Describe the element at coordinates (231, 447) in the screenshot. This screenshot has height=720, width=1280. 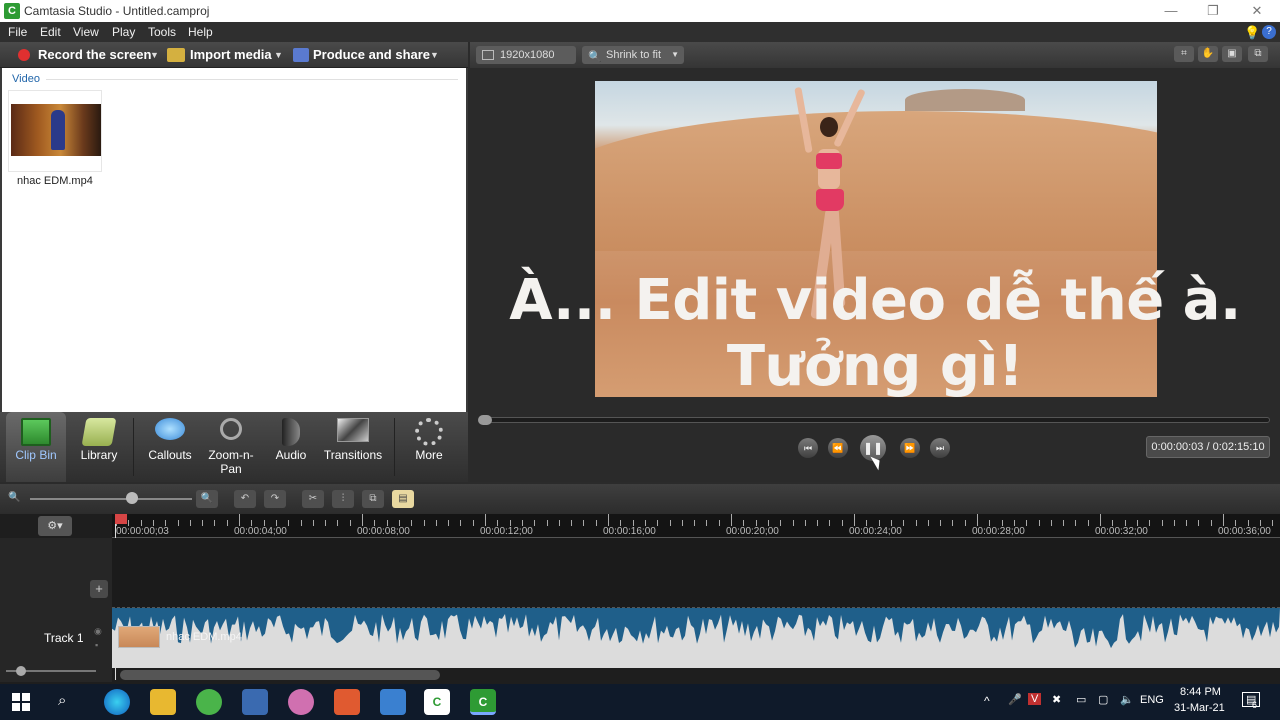
I see `tab-zoom-n-pan: Zoom-n- Pan` at that location.